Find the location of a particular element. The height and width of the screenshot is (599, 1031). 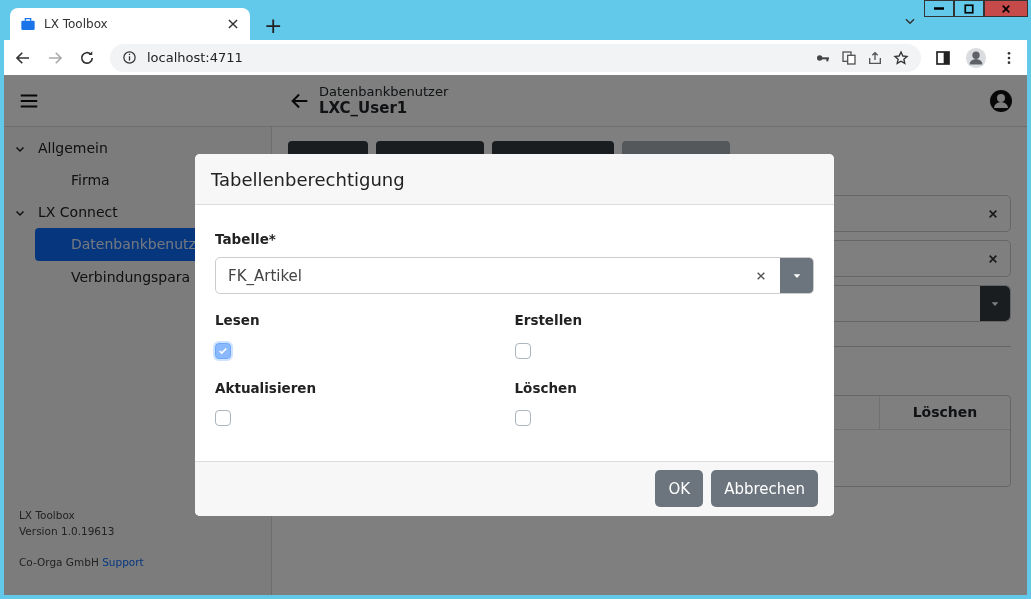

company-name: Co-Orga GmbH is located at coordinates (59, 562).